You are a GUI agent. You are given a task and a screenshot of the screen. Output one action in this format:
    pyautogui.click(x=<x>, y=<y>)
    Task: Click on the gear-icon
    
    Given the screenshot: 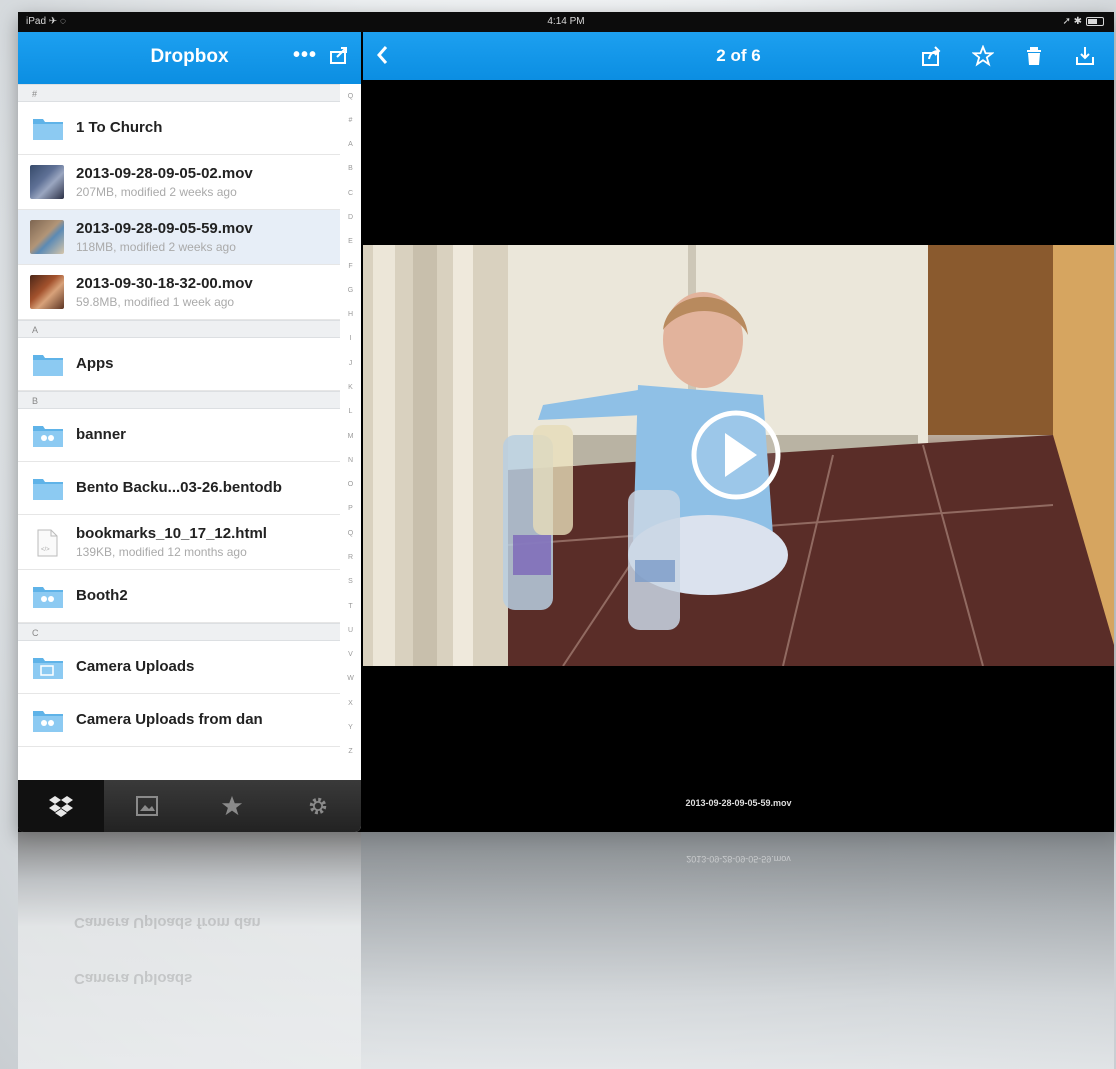 What is the action you would take?
    pyautogui.click(x=318, y=806)
    